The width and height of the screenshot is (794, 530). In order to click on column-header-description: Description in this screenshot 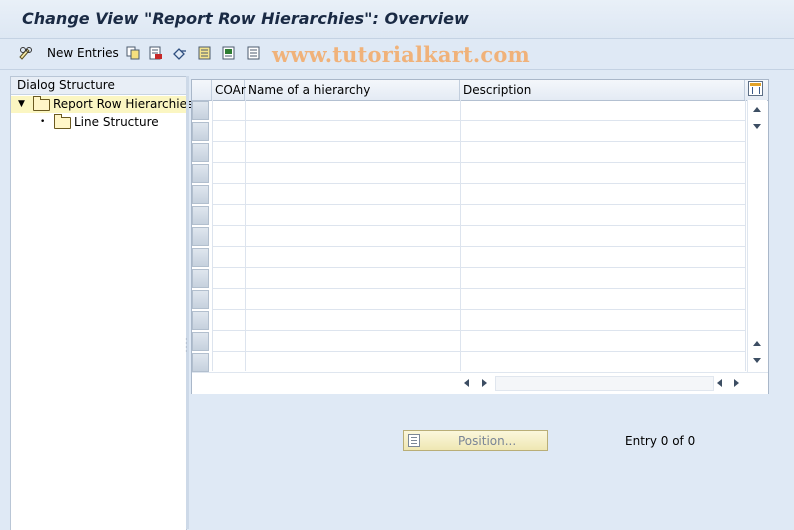, I will do `click(602, 90)`.